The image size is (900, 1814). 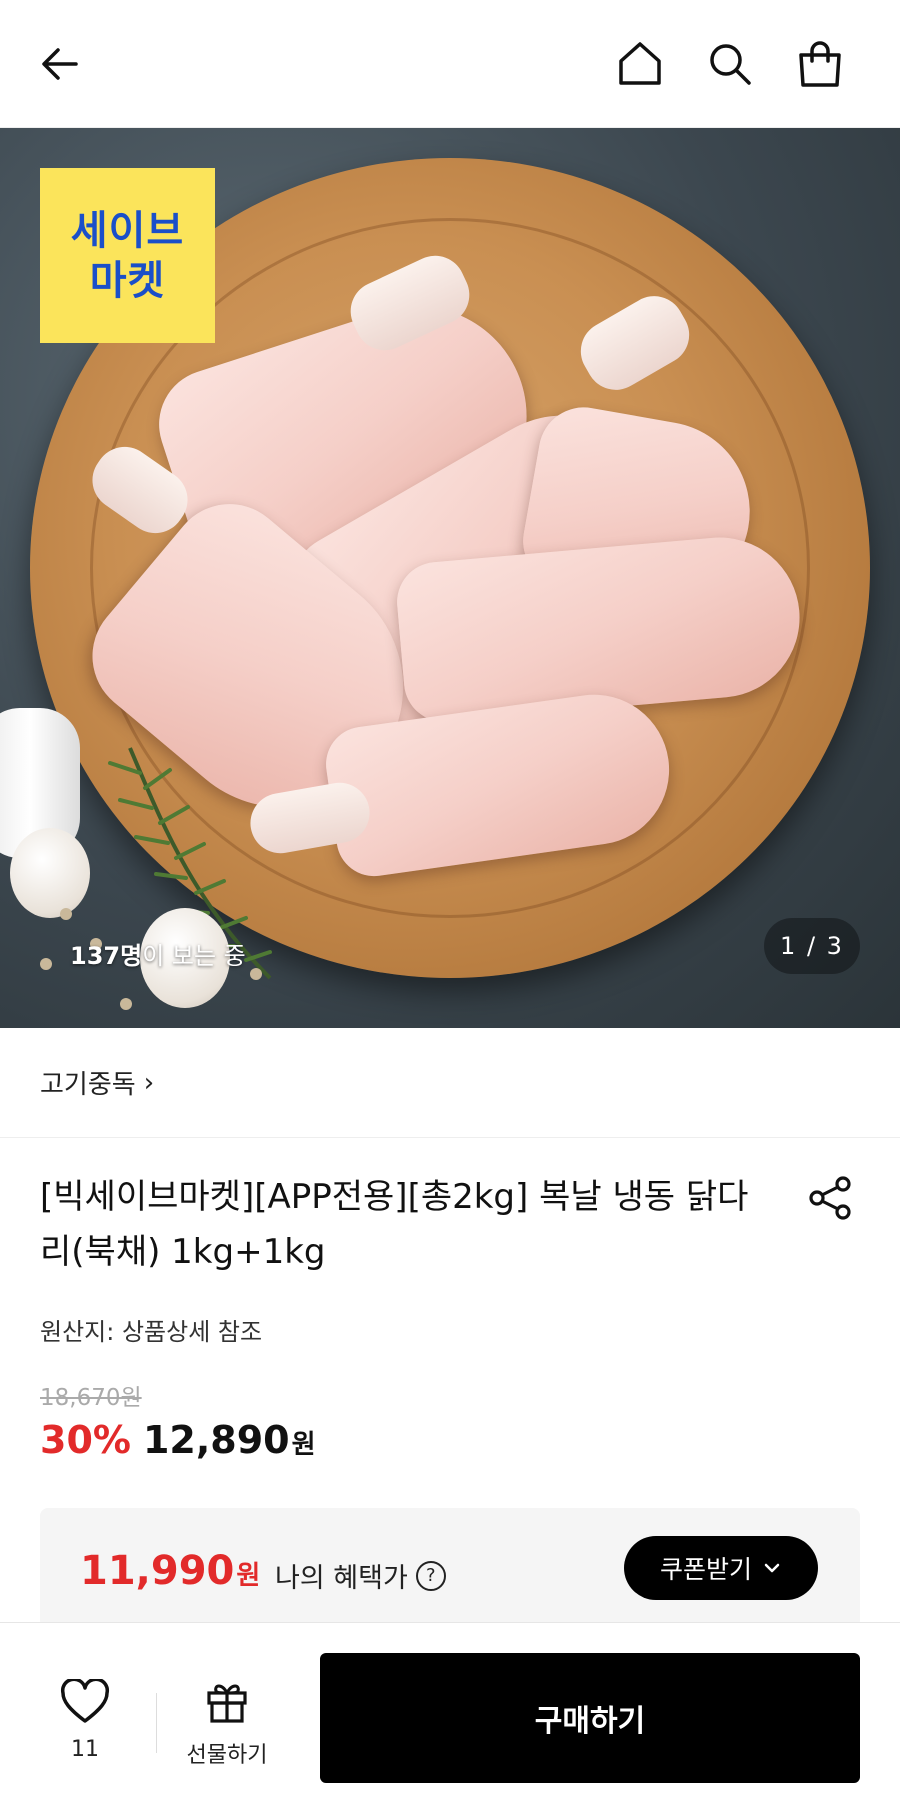 What do you see at coordinates (194, 956) in the screenshot?
I see `viewers-suffix: 이 보는 중` at bounding box center [194, 956].